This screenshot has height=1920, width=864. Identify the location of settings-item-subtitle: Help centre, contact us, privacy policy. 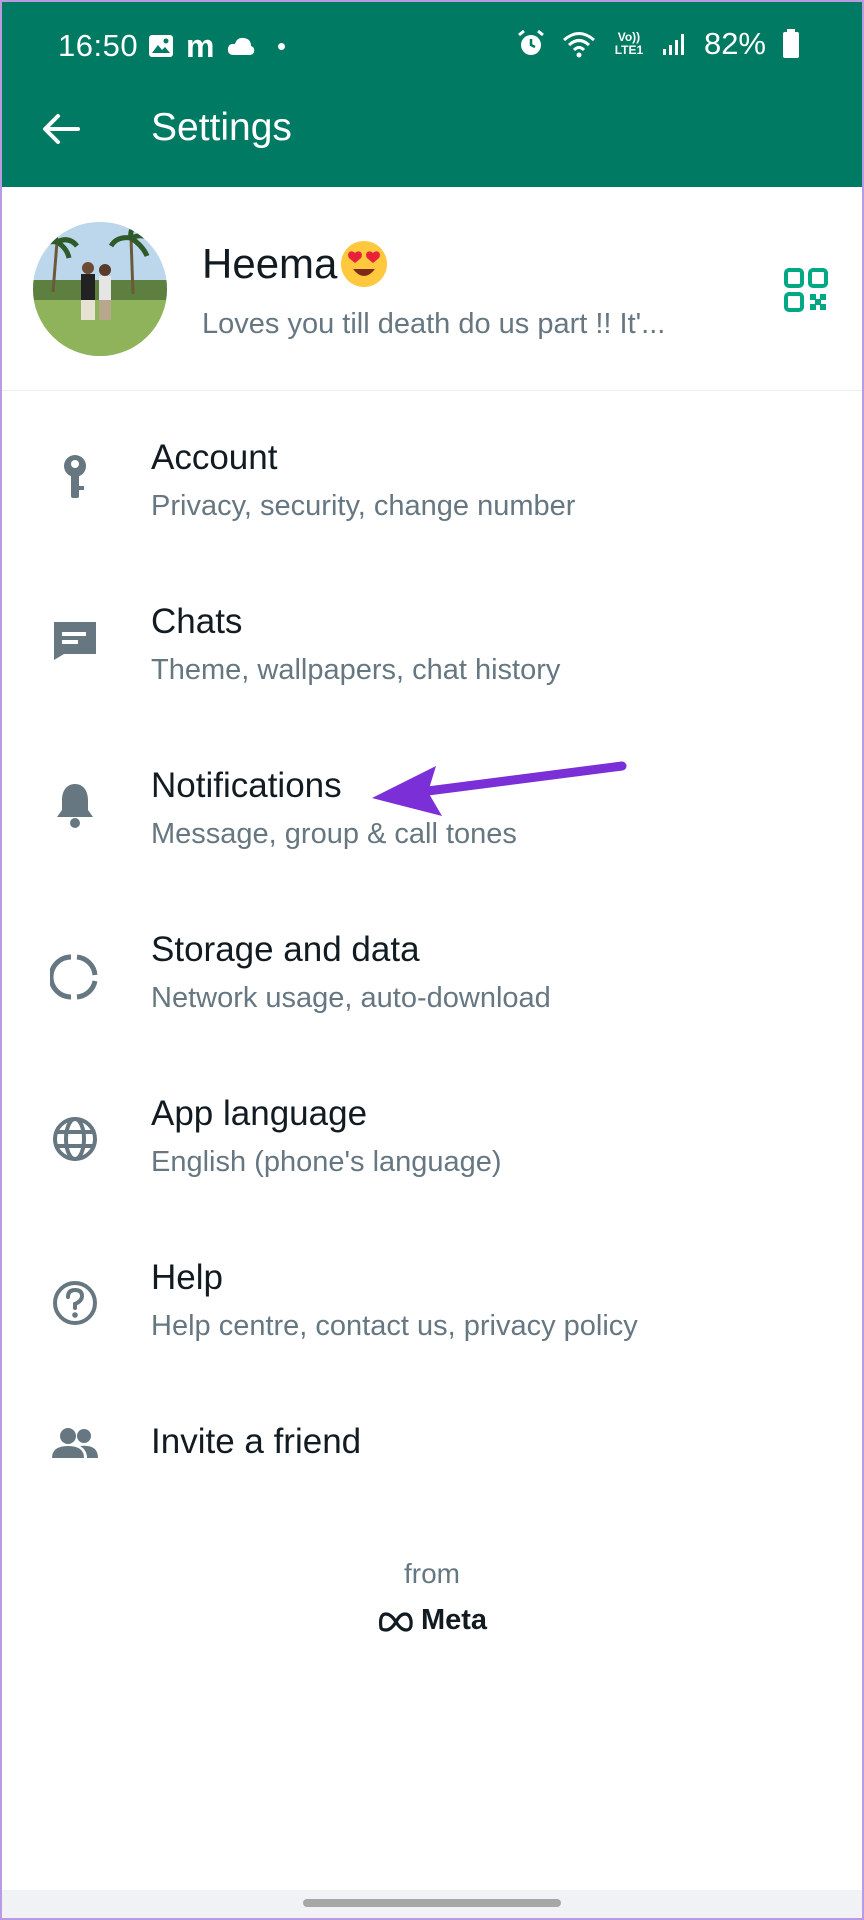
(394, 1326).